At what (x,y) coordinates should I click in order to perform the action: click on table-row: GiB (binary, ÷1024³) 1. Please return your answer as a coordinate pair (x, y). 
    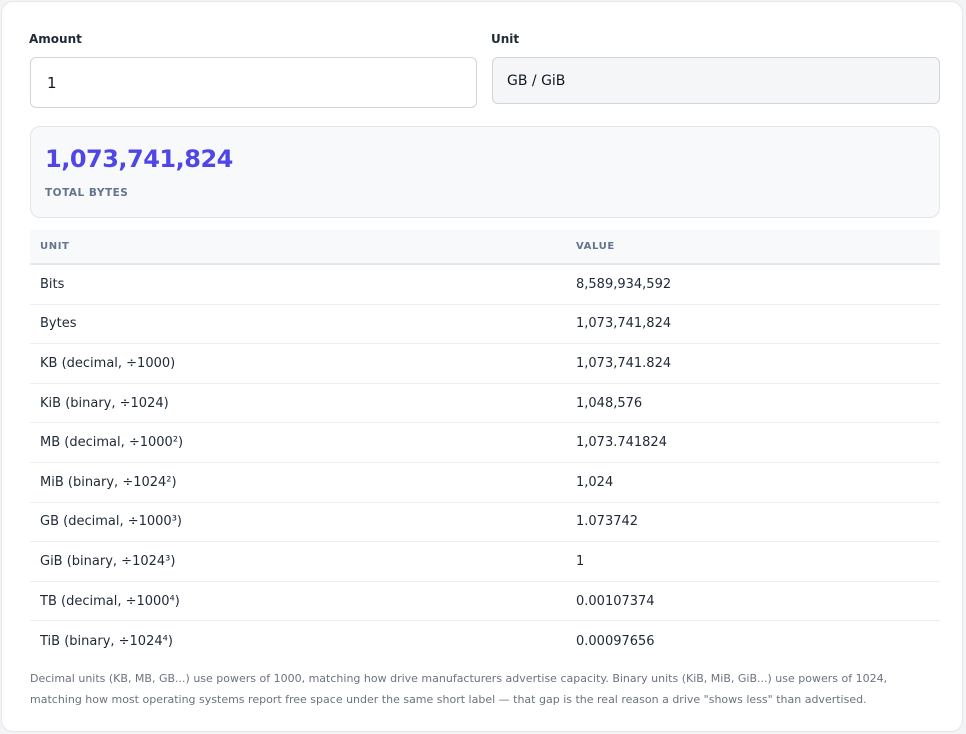
    Looking at the image, I should click on (485, 562).